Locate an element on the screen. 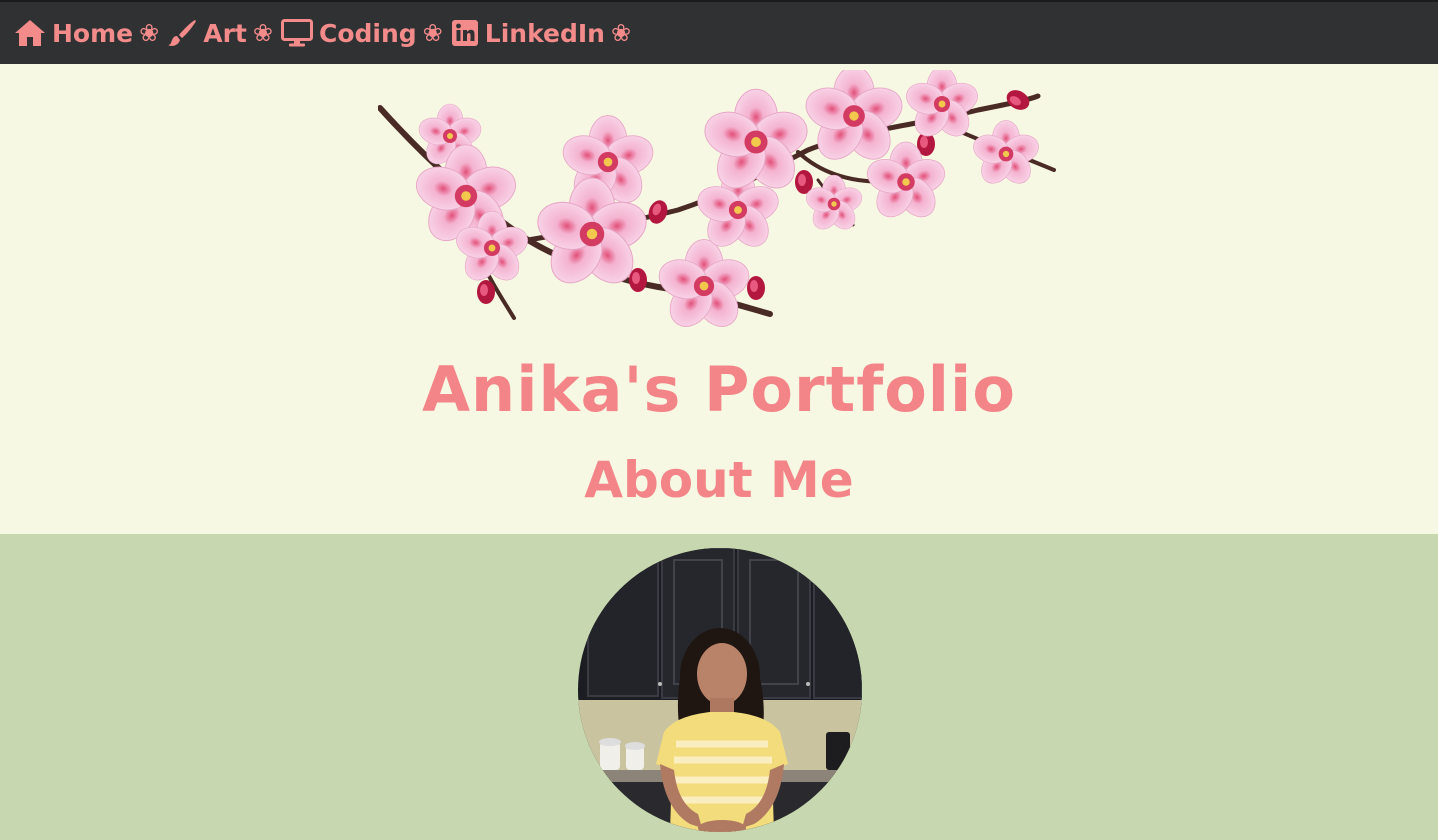 This screenshot has width=1438, height=840. linkedin-icon is located at coordinates (464, 33).